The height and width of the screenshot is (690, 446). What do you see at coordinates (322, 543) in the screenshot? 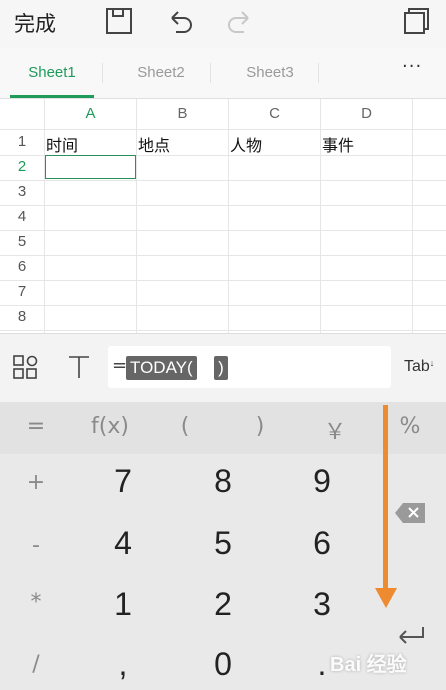
I see `key-6: 6` at bounding box center [322, 543].